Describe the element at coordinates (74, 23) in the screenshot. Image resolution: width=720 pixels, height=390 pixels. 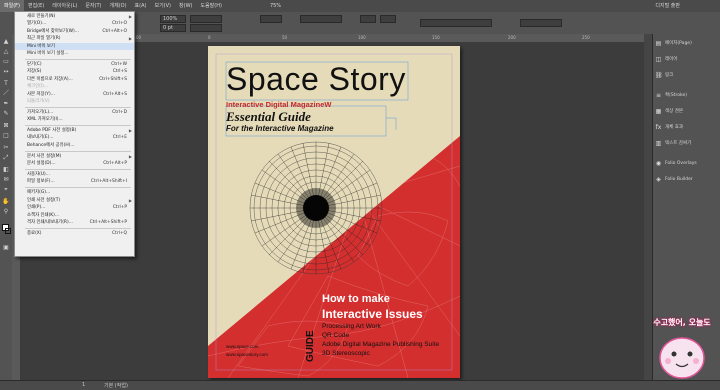
I see `file-menu-item: 열기(O)... Ctrl+O` at that location.